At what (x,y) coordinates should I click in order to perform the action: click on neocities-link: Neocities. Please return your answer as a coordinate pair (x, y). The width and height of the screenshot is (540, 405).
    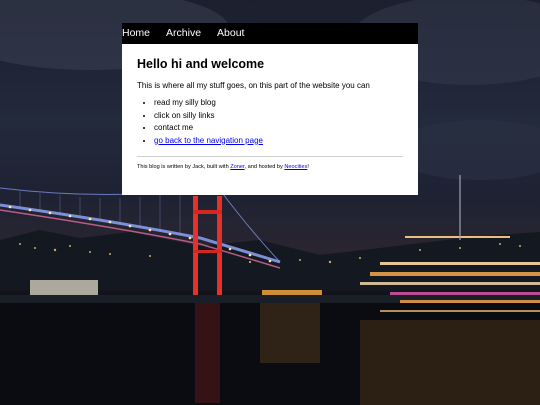
    Looking at the image, I should click on (295, 167).